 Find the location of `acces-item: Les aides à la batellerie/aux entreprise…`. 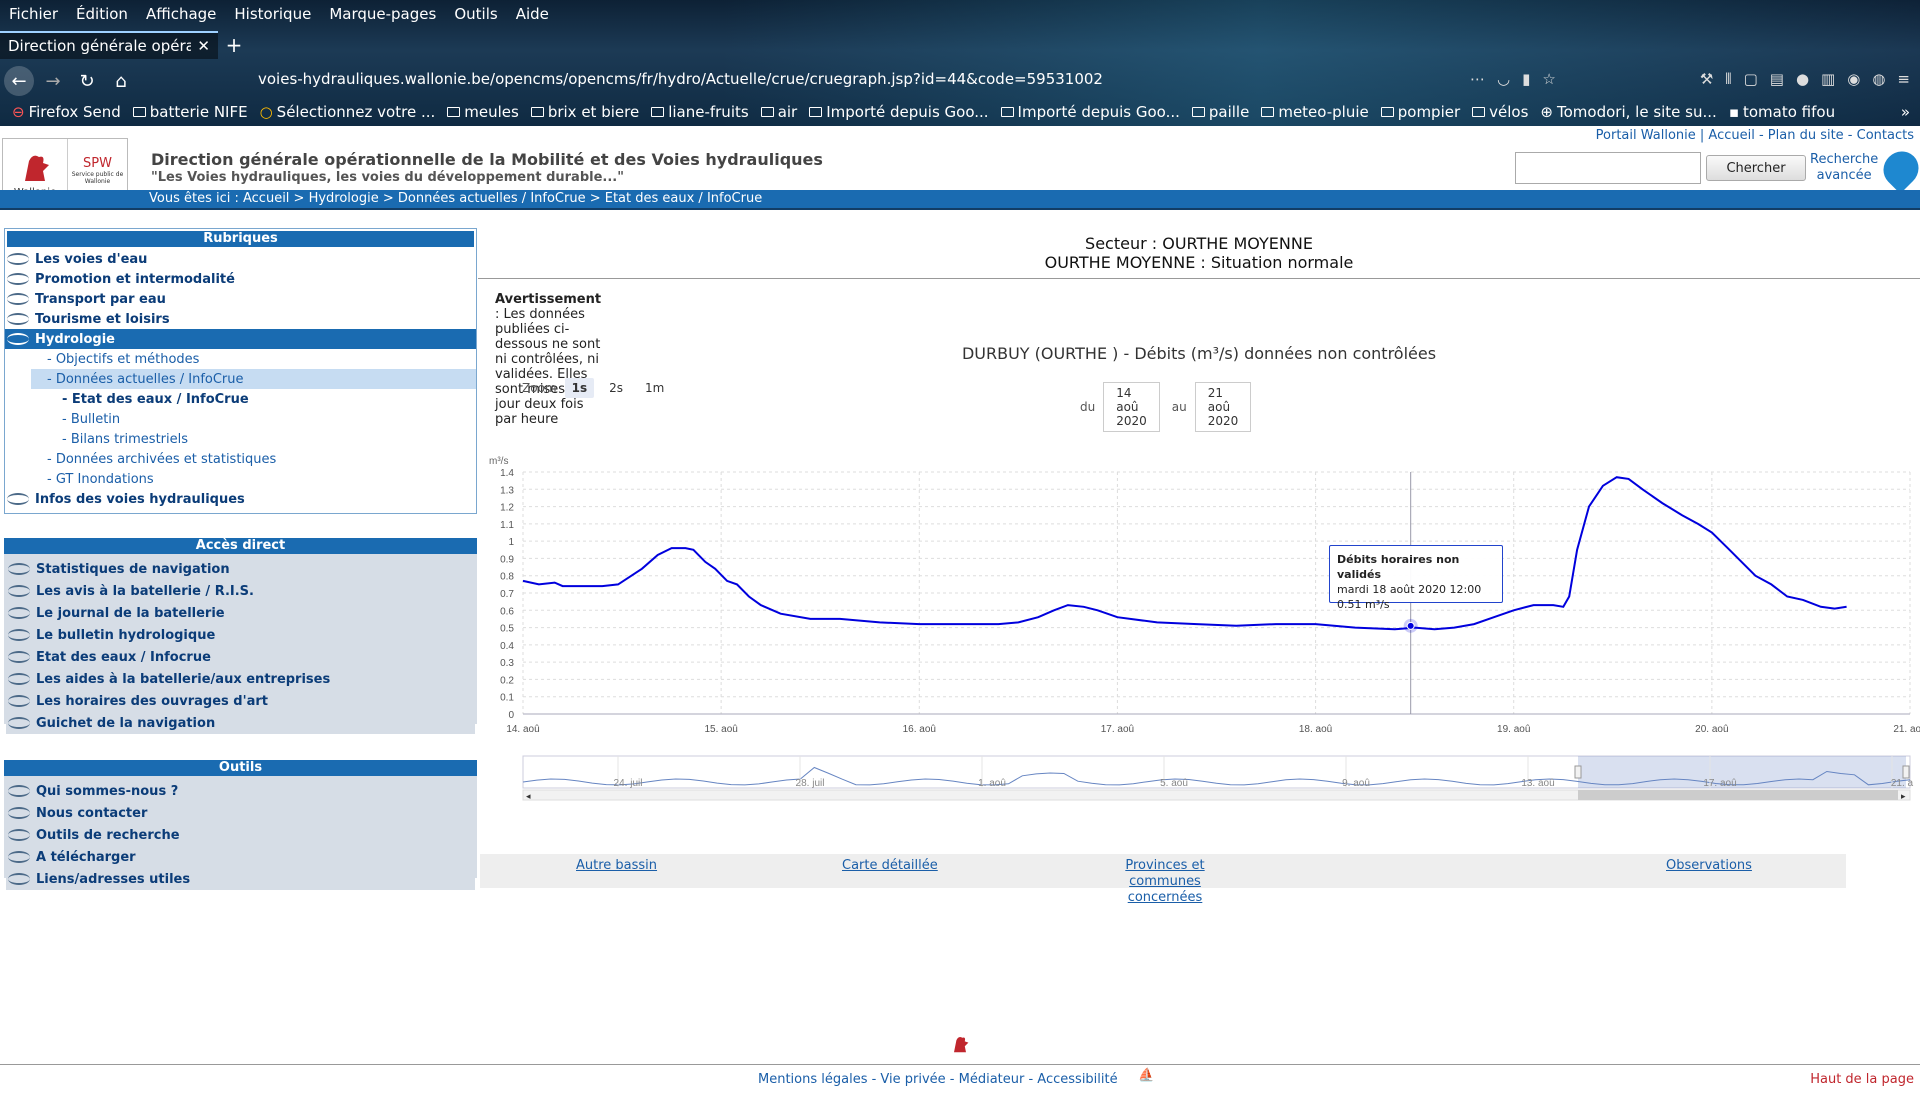

acces-item: Les aides à la batellerie/aux entreprise… is located at coordinates (240, 679).